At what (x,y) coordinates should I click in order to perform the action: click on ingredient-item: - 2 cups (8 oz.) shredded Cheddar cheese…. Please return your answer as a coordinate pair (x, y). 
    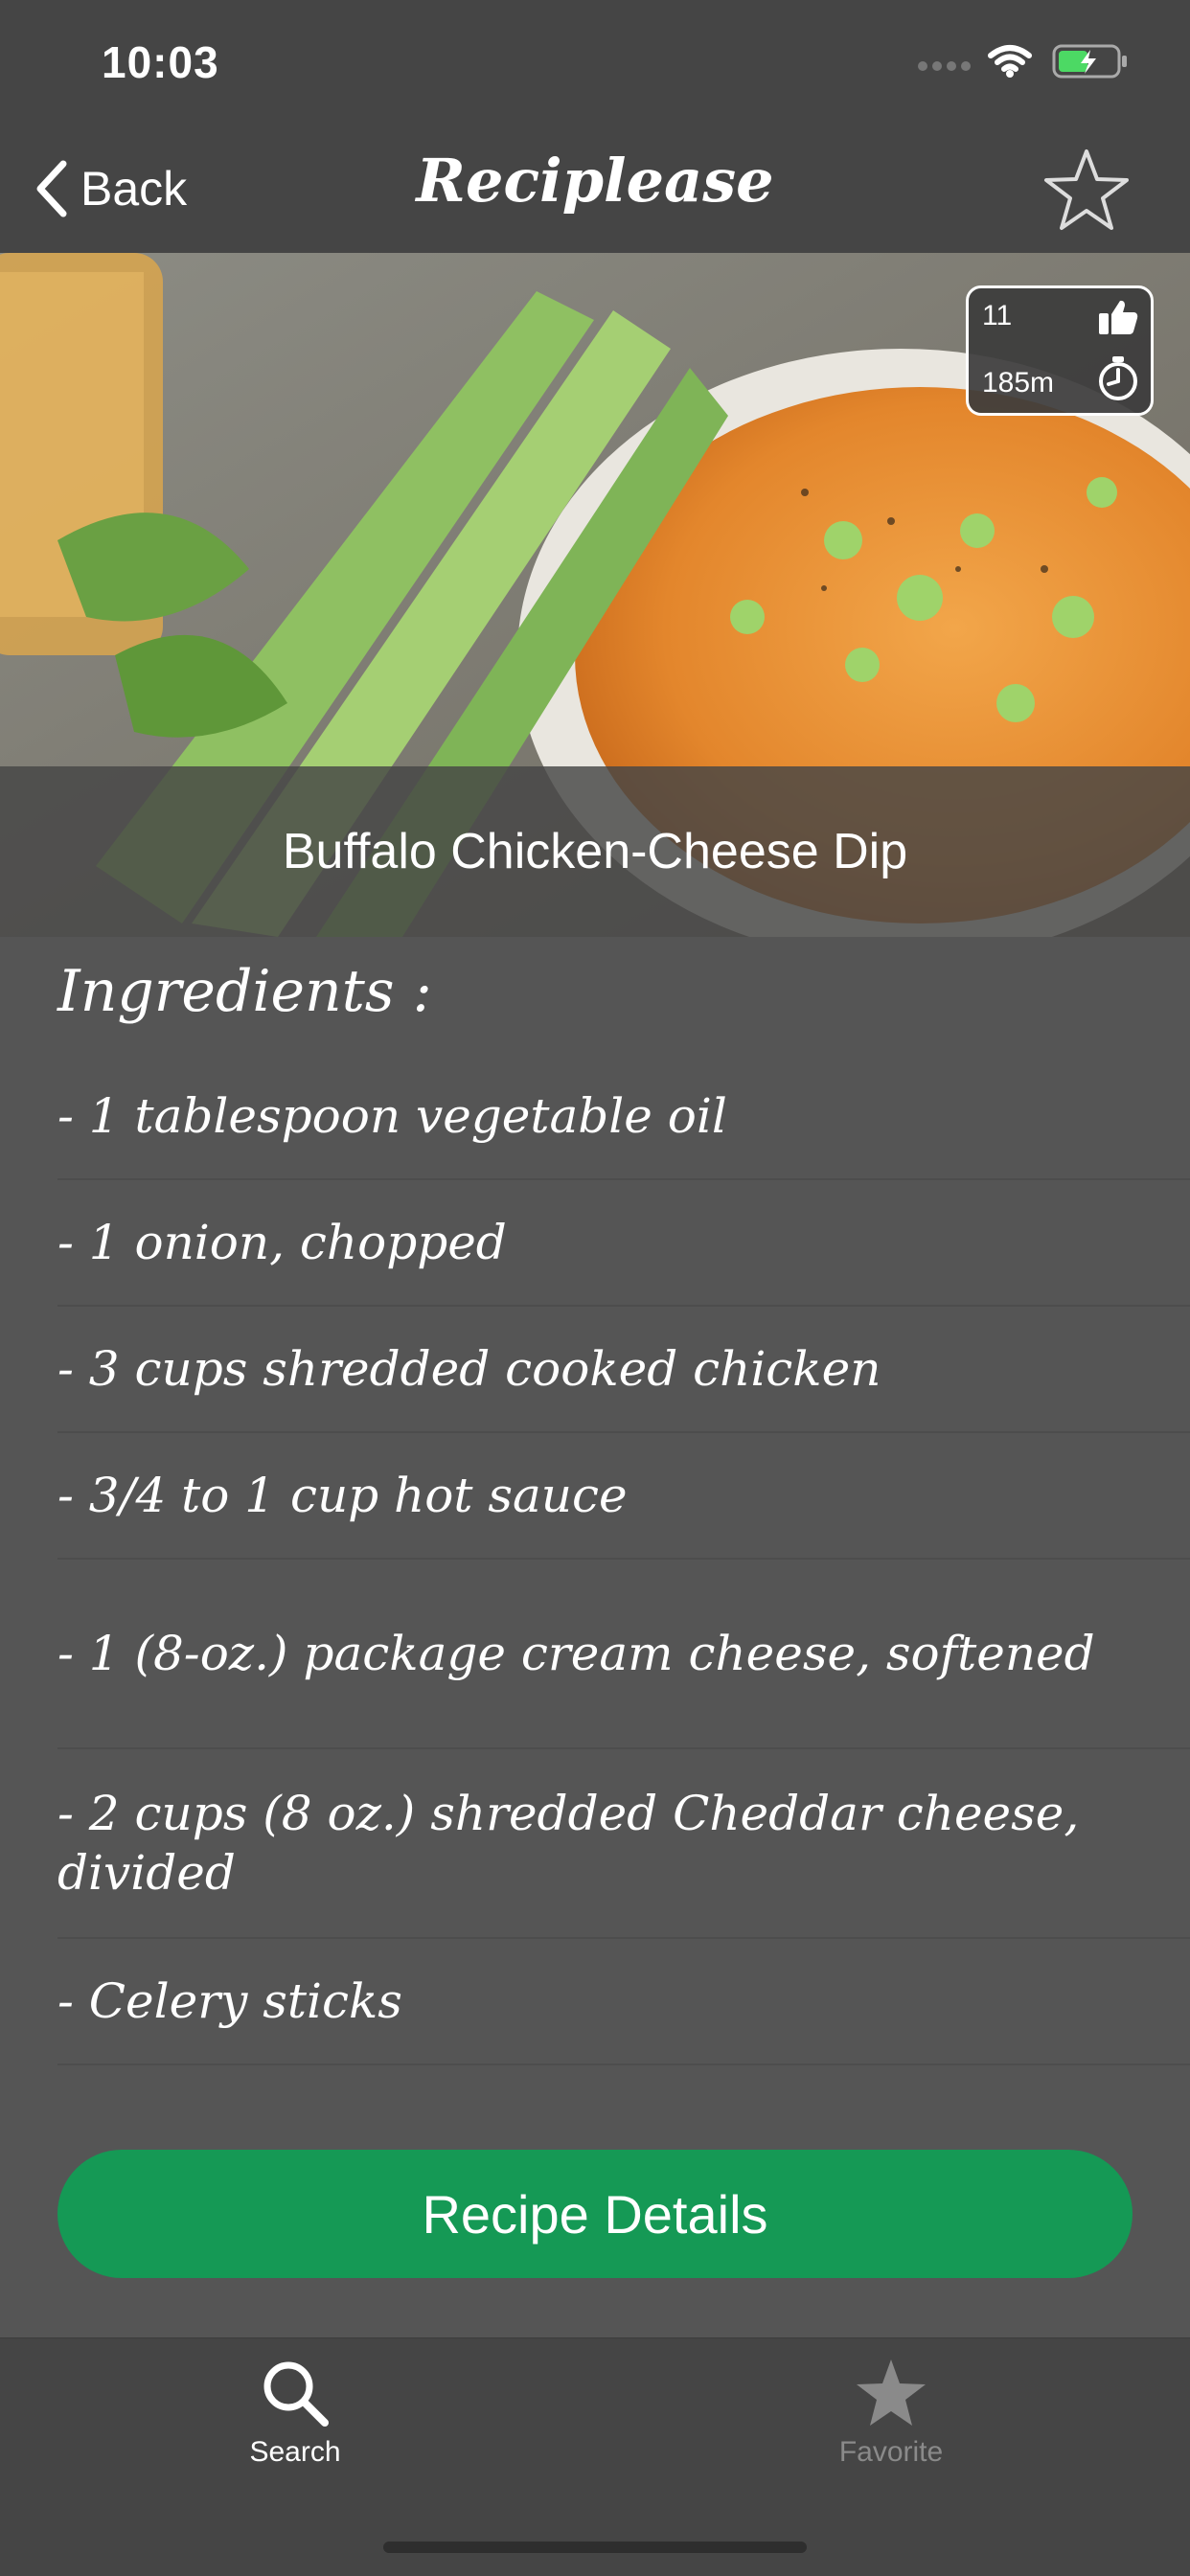
    Looking at the image, I should click on (623, 1844).